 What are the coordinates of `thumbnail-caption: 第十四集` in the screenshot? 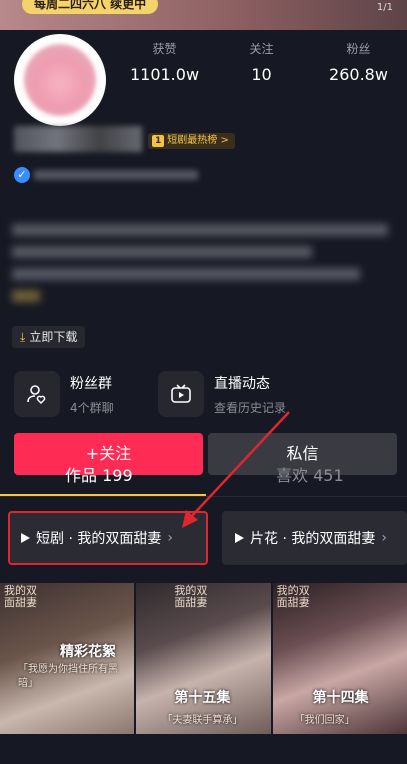 It's located at (340, 698).